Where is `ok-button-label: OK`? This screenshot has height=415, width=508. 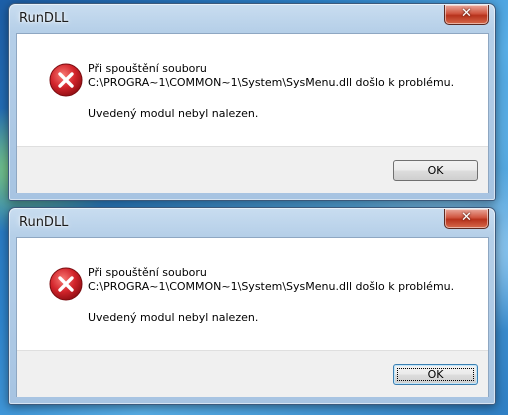 ok-button-label: OK is located at coordinates (435, 374).